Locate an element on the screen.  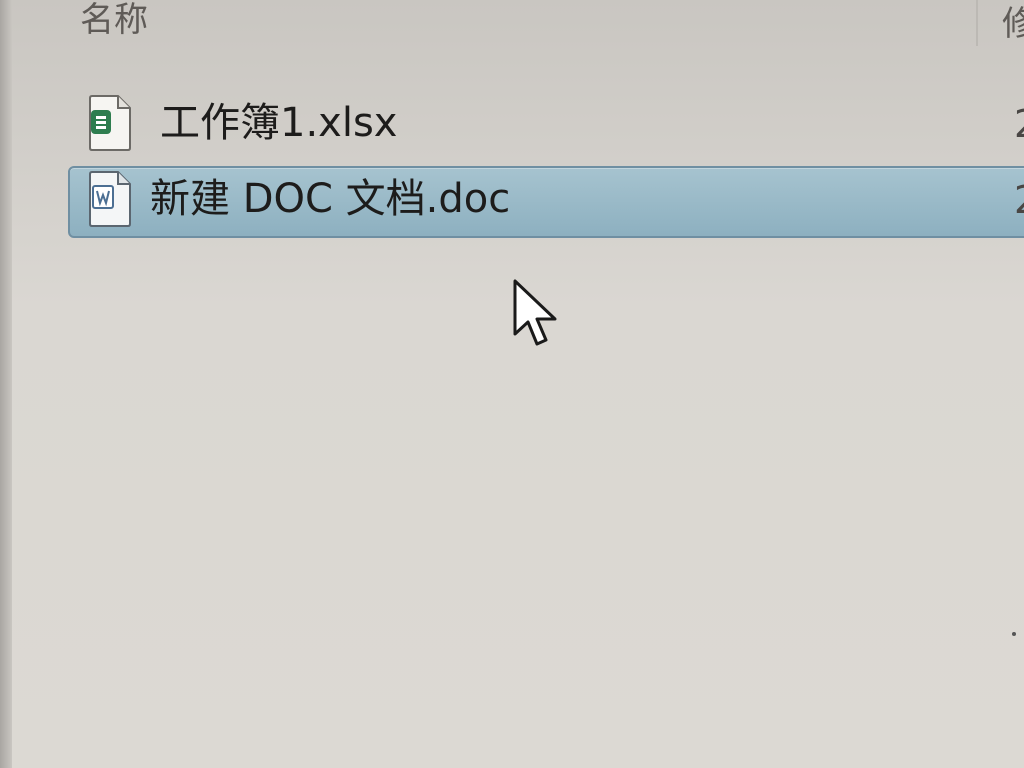
pane-left-edge is located at coordinates (6, 384).